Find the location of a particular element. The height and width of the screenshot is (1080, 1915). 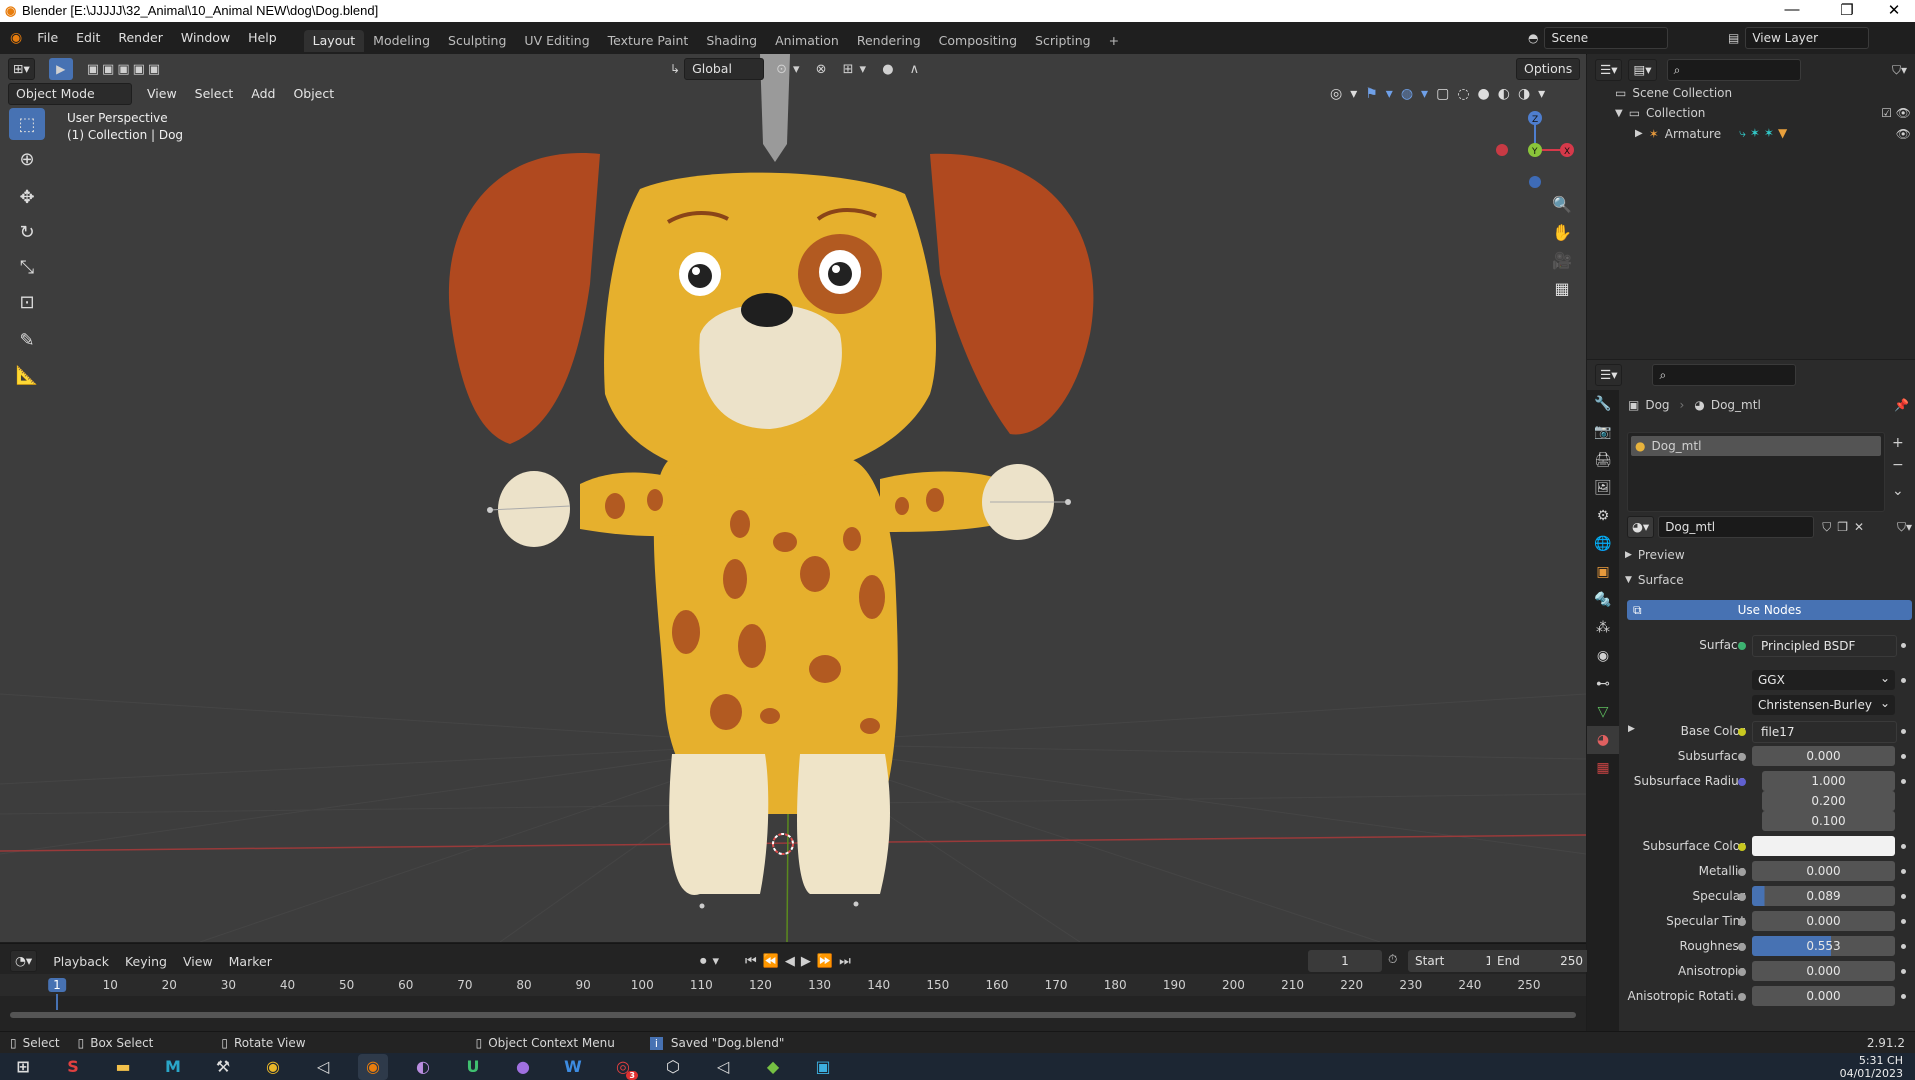

tab-texture-paint: Texture Paint is located at coordinates (648, 41).